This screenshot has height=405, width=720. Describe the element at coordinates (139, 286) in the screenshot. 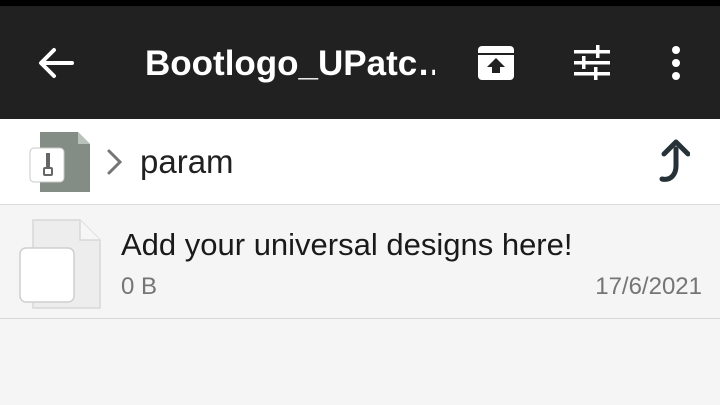

I see `file-size: 0 B` at that location.